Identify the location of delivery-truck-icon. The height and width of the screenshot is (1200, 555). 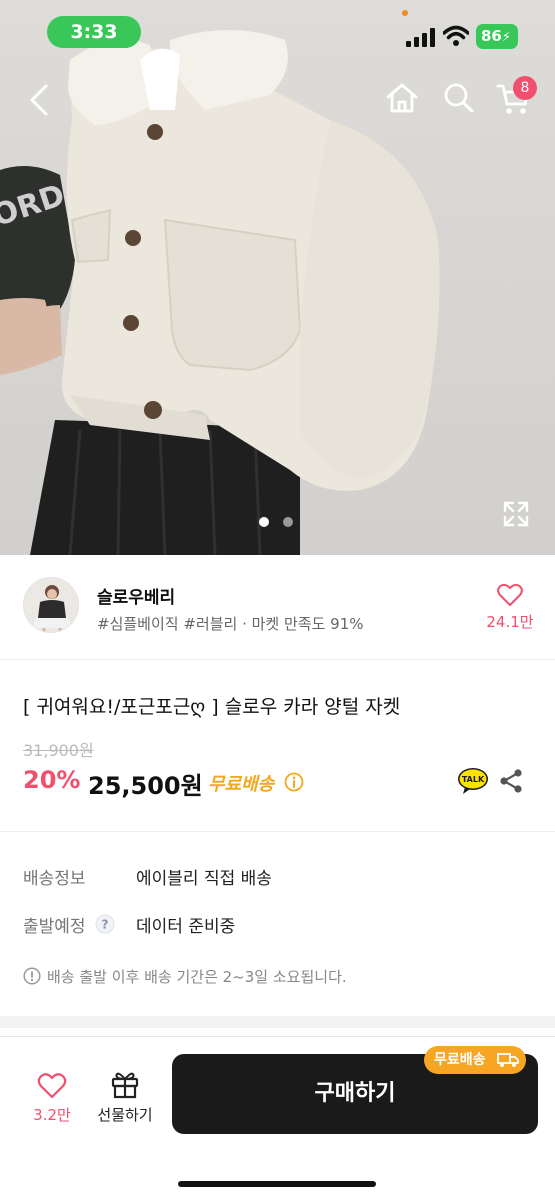
(508, 1060).